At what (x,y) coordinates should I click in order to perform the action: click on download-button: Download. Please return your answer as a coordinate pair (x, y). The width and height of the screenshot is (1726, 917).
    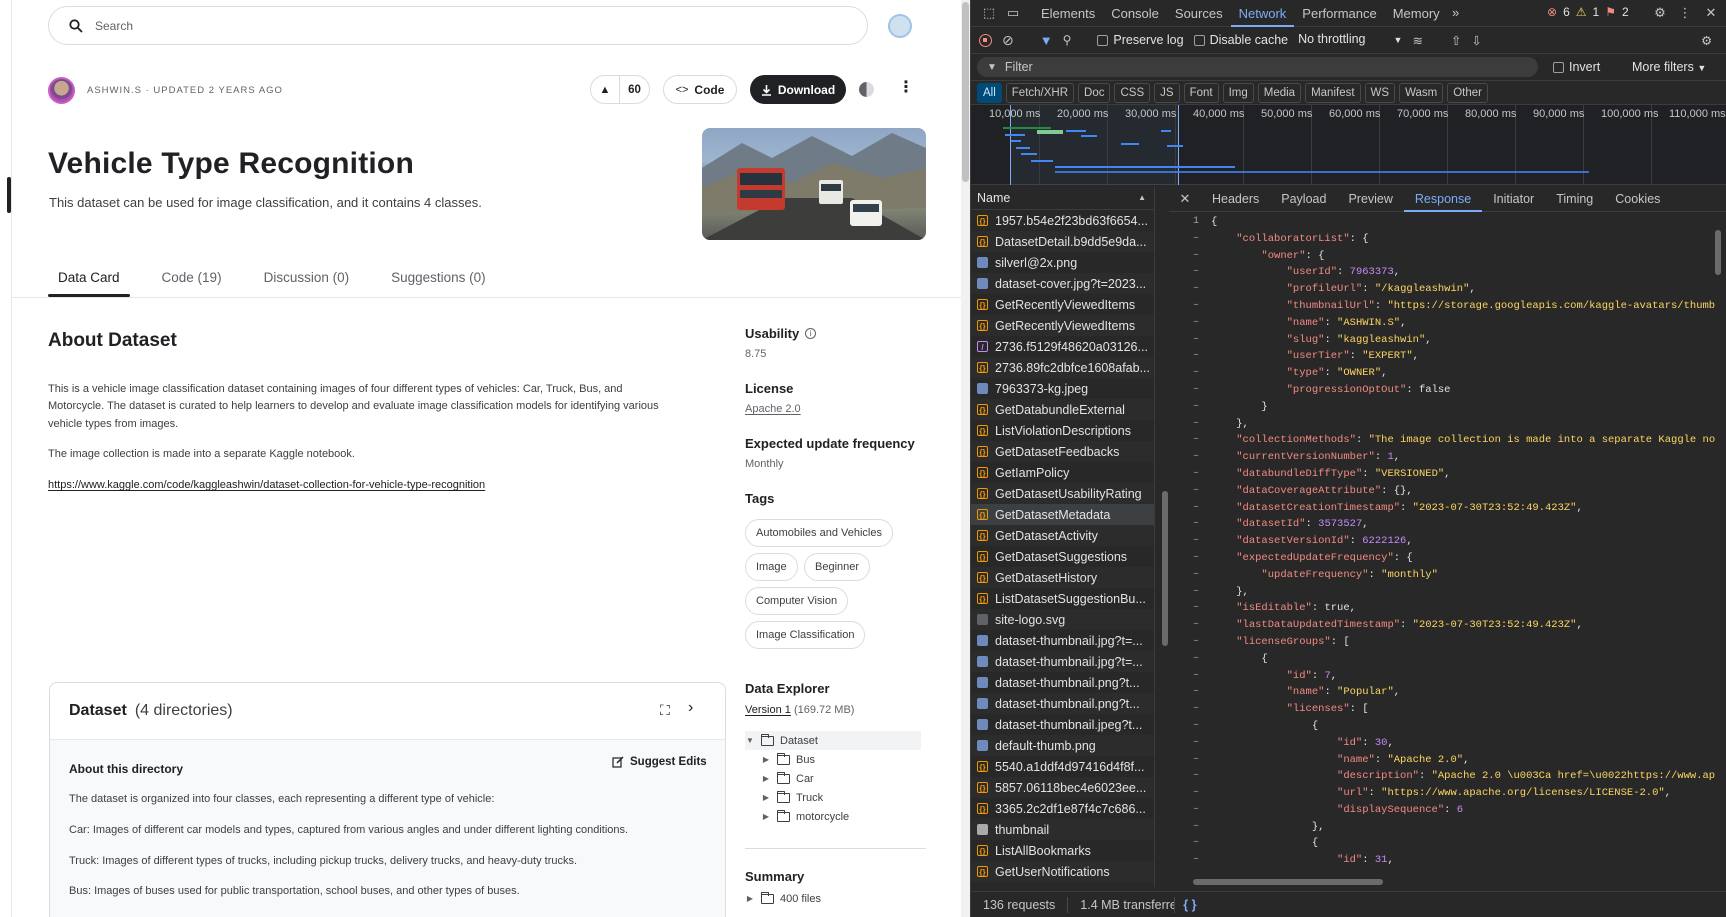
    Looking at the image, I should click on (798, 89).